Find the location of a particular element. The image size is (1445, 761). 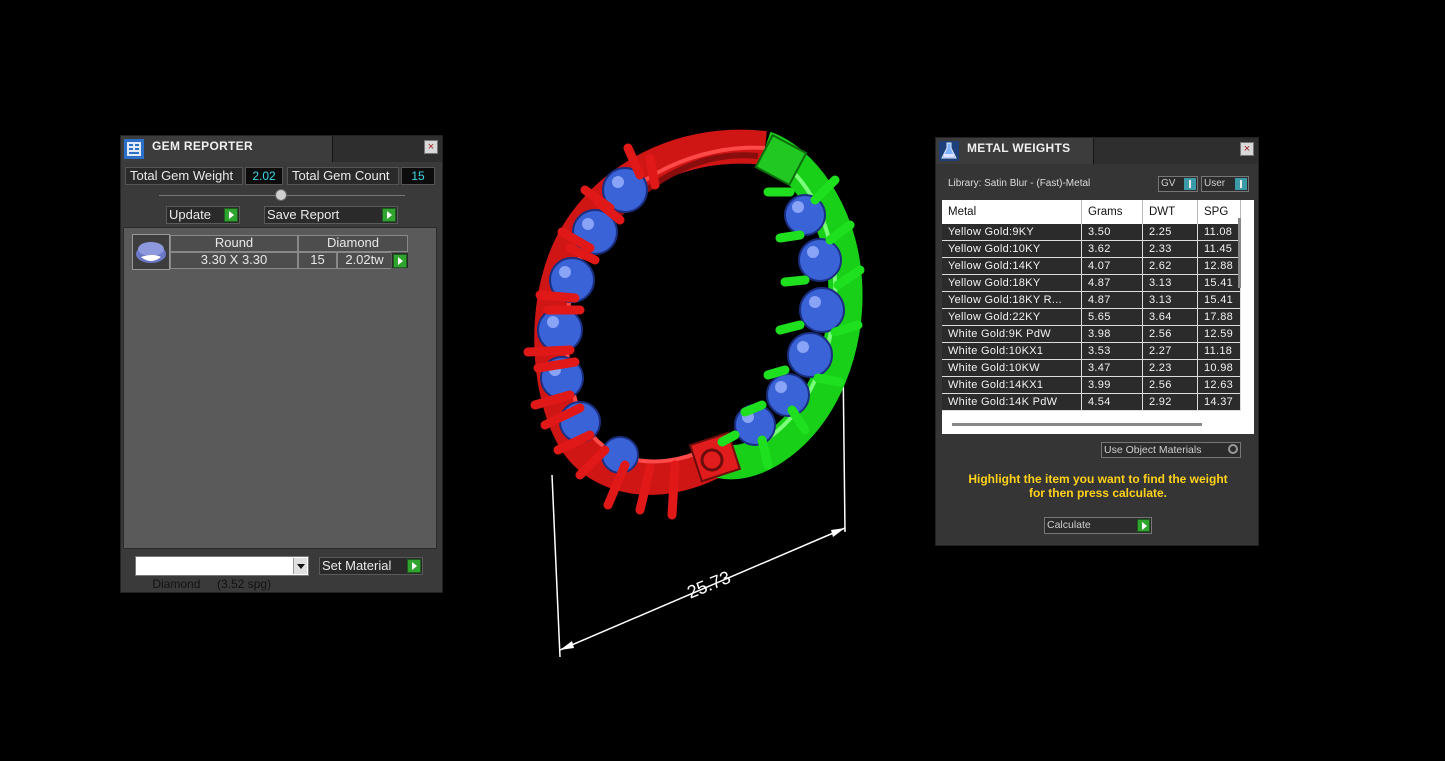

vertical-scrollbar is located at coordinates (1239, 253).